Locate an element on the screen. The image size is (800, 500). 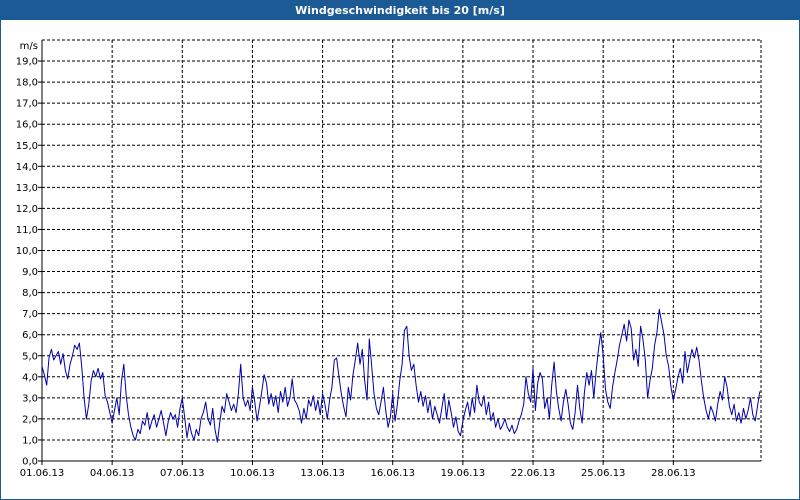
y-tick-label: 8,0 is located at coordinates (30, 293).